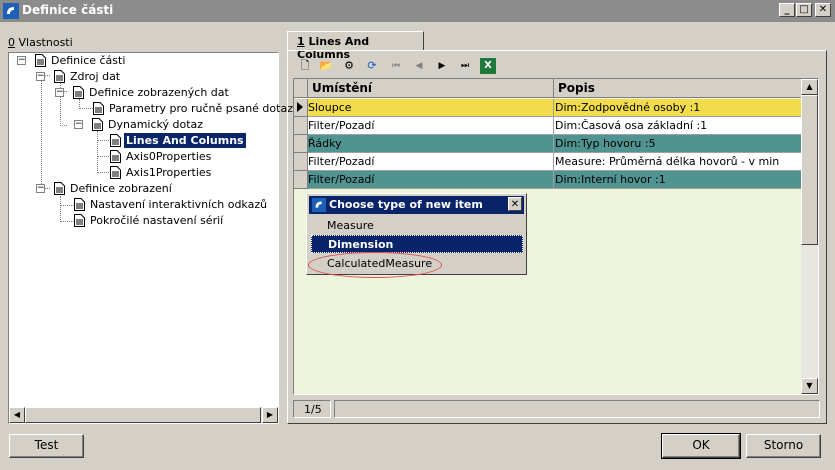 The height and width of the screenshot is (470, 835). What do you see at coordinates (270, 415) in the screenshot?
I see `scroll-right-button: ▶` at bounding box center [270, 415].